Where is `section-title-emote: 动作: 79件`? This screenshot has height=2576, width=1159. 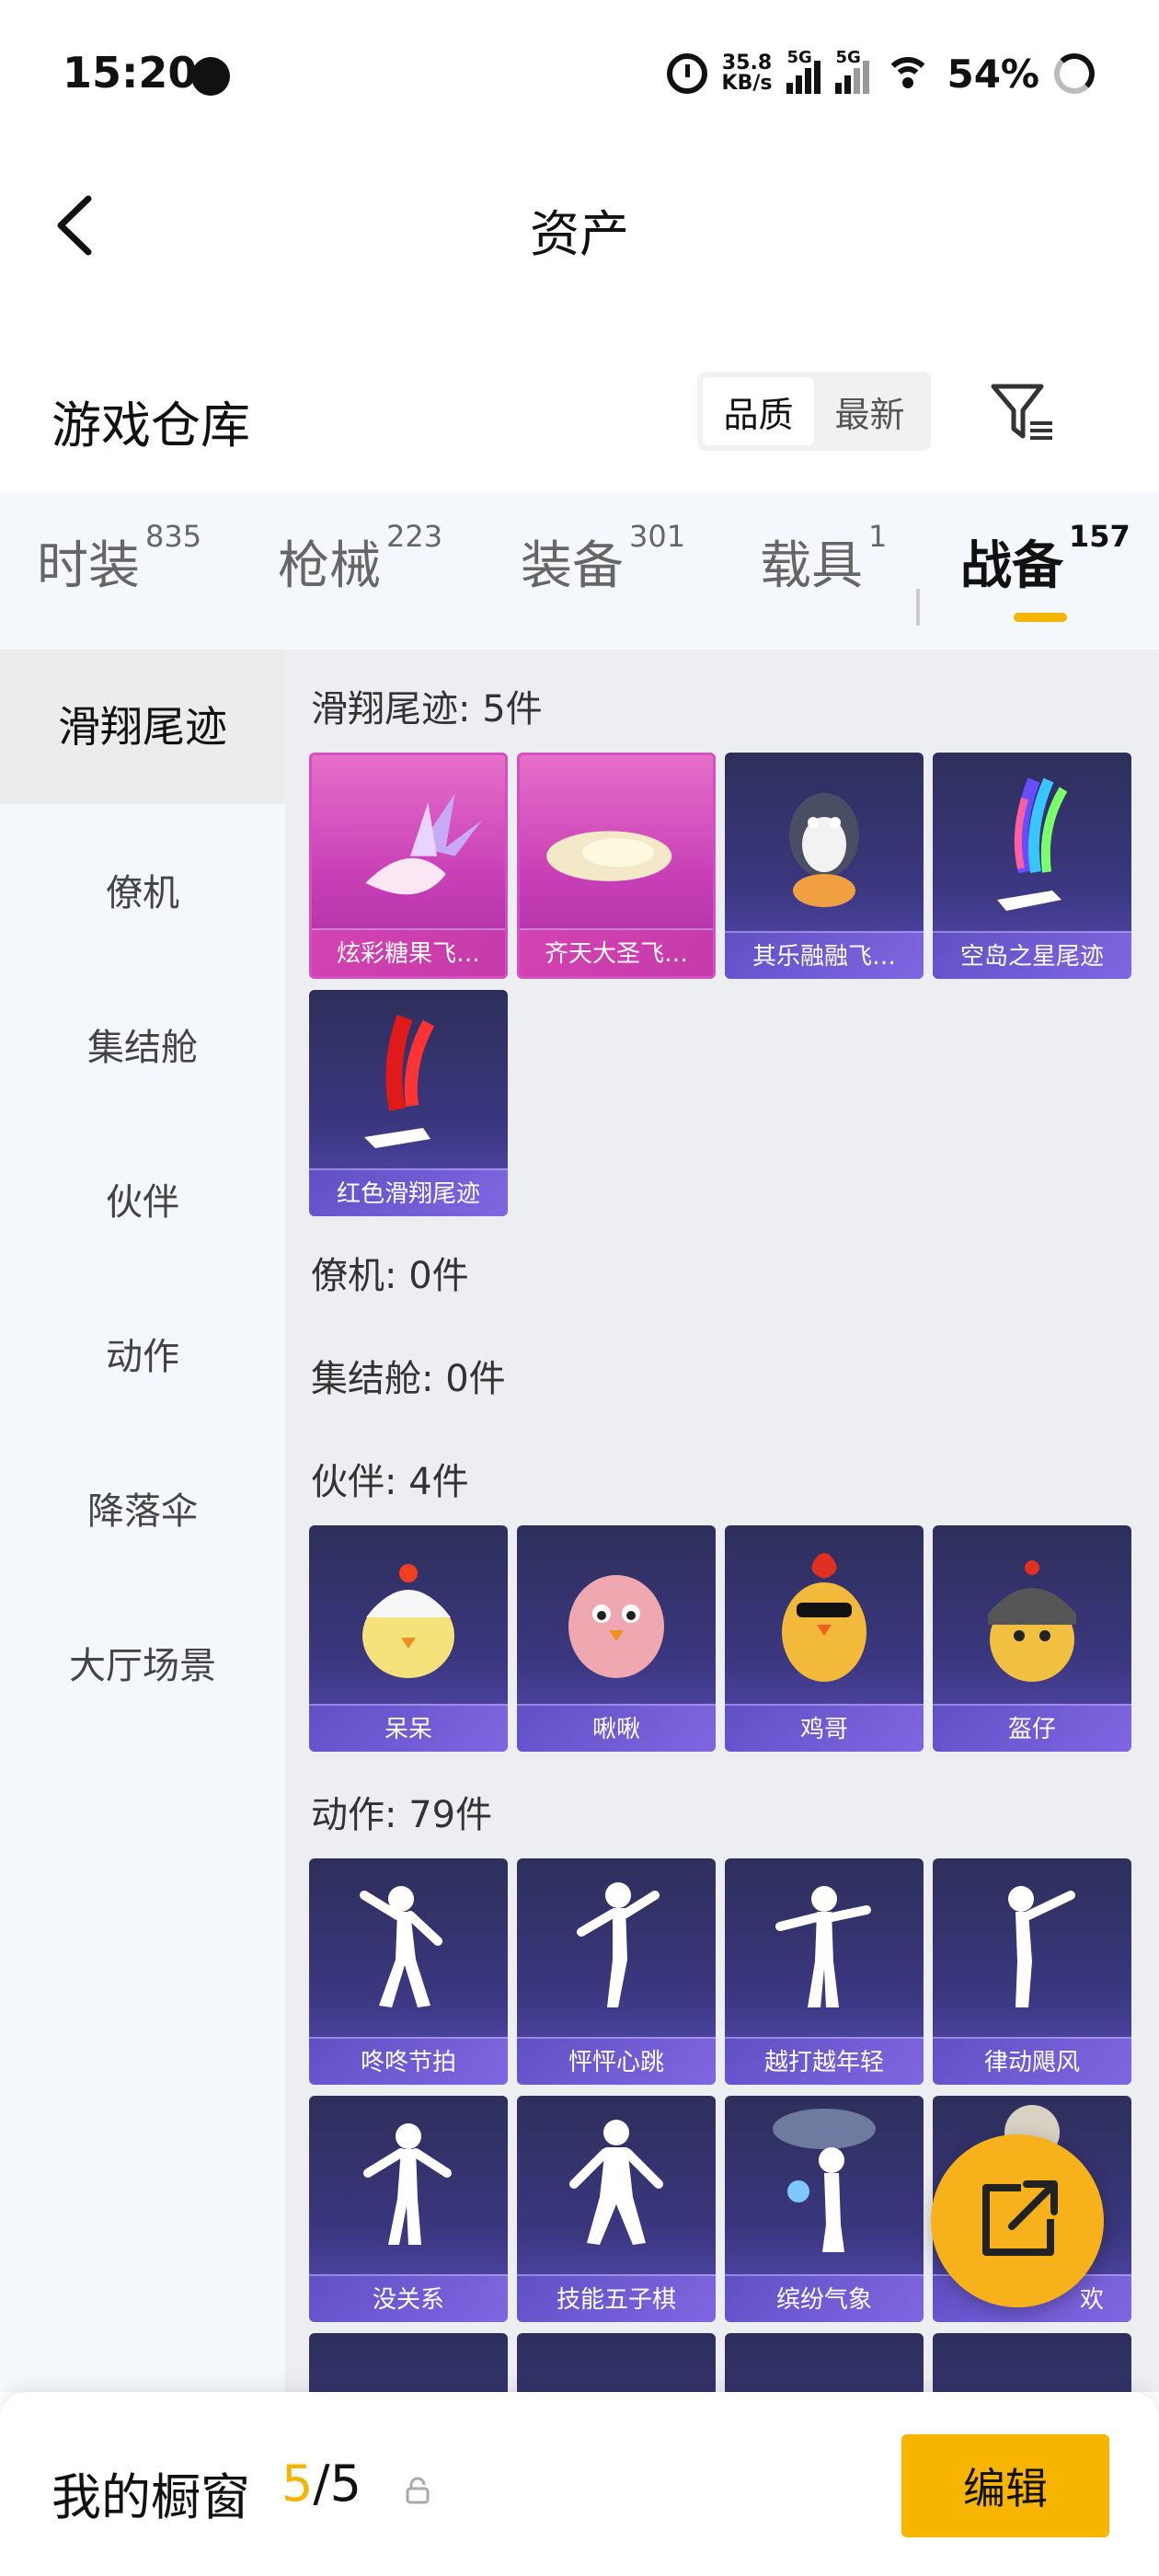
section-title-emote: 动作: 79件 is located at coordinates (402, 1815).